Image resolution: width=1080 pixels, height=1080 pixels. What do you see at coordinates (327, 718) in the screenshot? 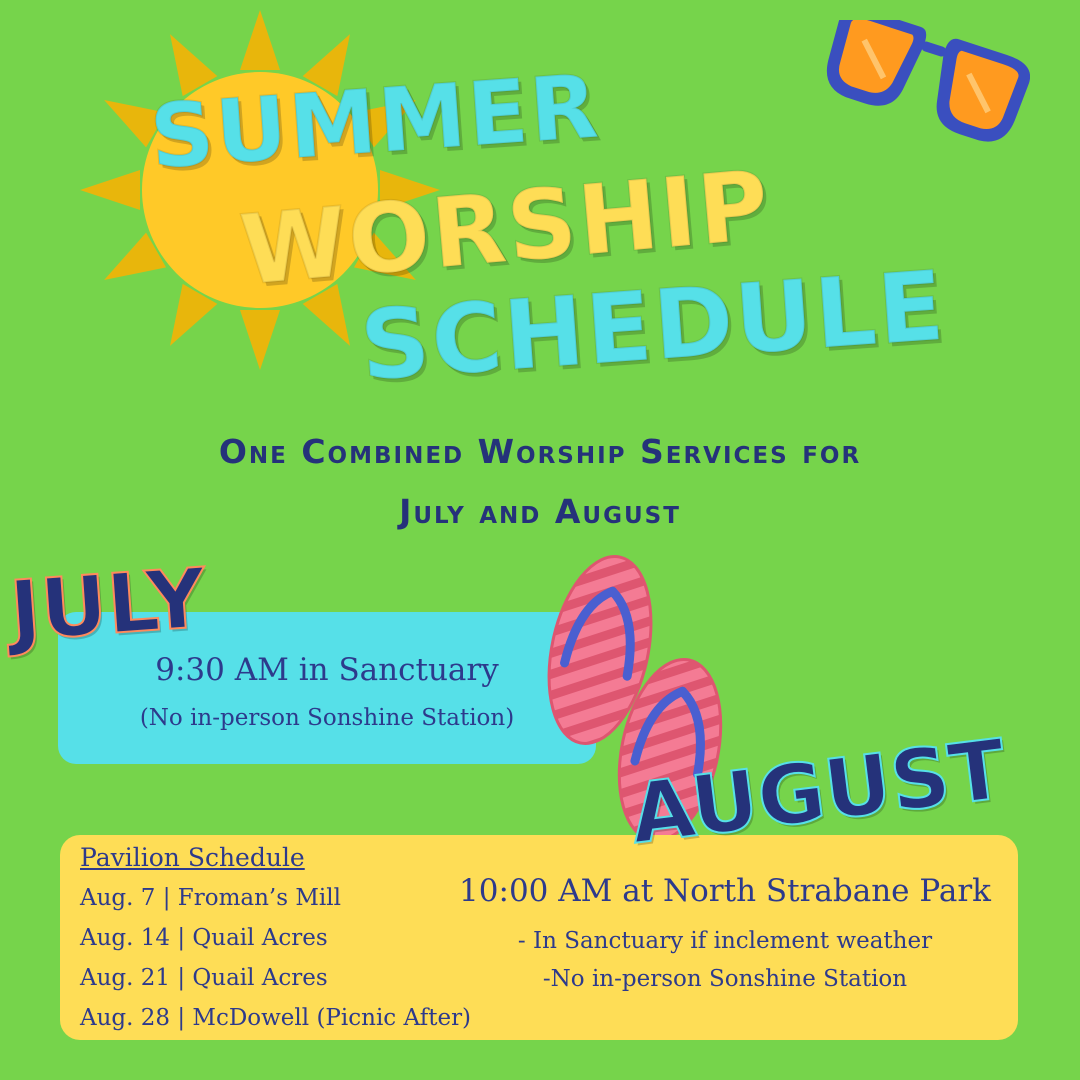
I see `july-note: (No in-person Sonshine Station)` at bounding box center [327, 718].